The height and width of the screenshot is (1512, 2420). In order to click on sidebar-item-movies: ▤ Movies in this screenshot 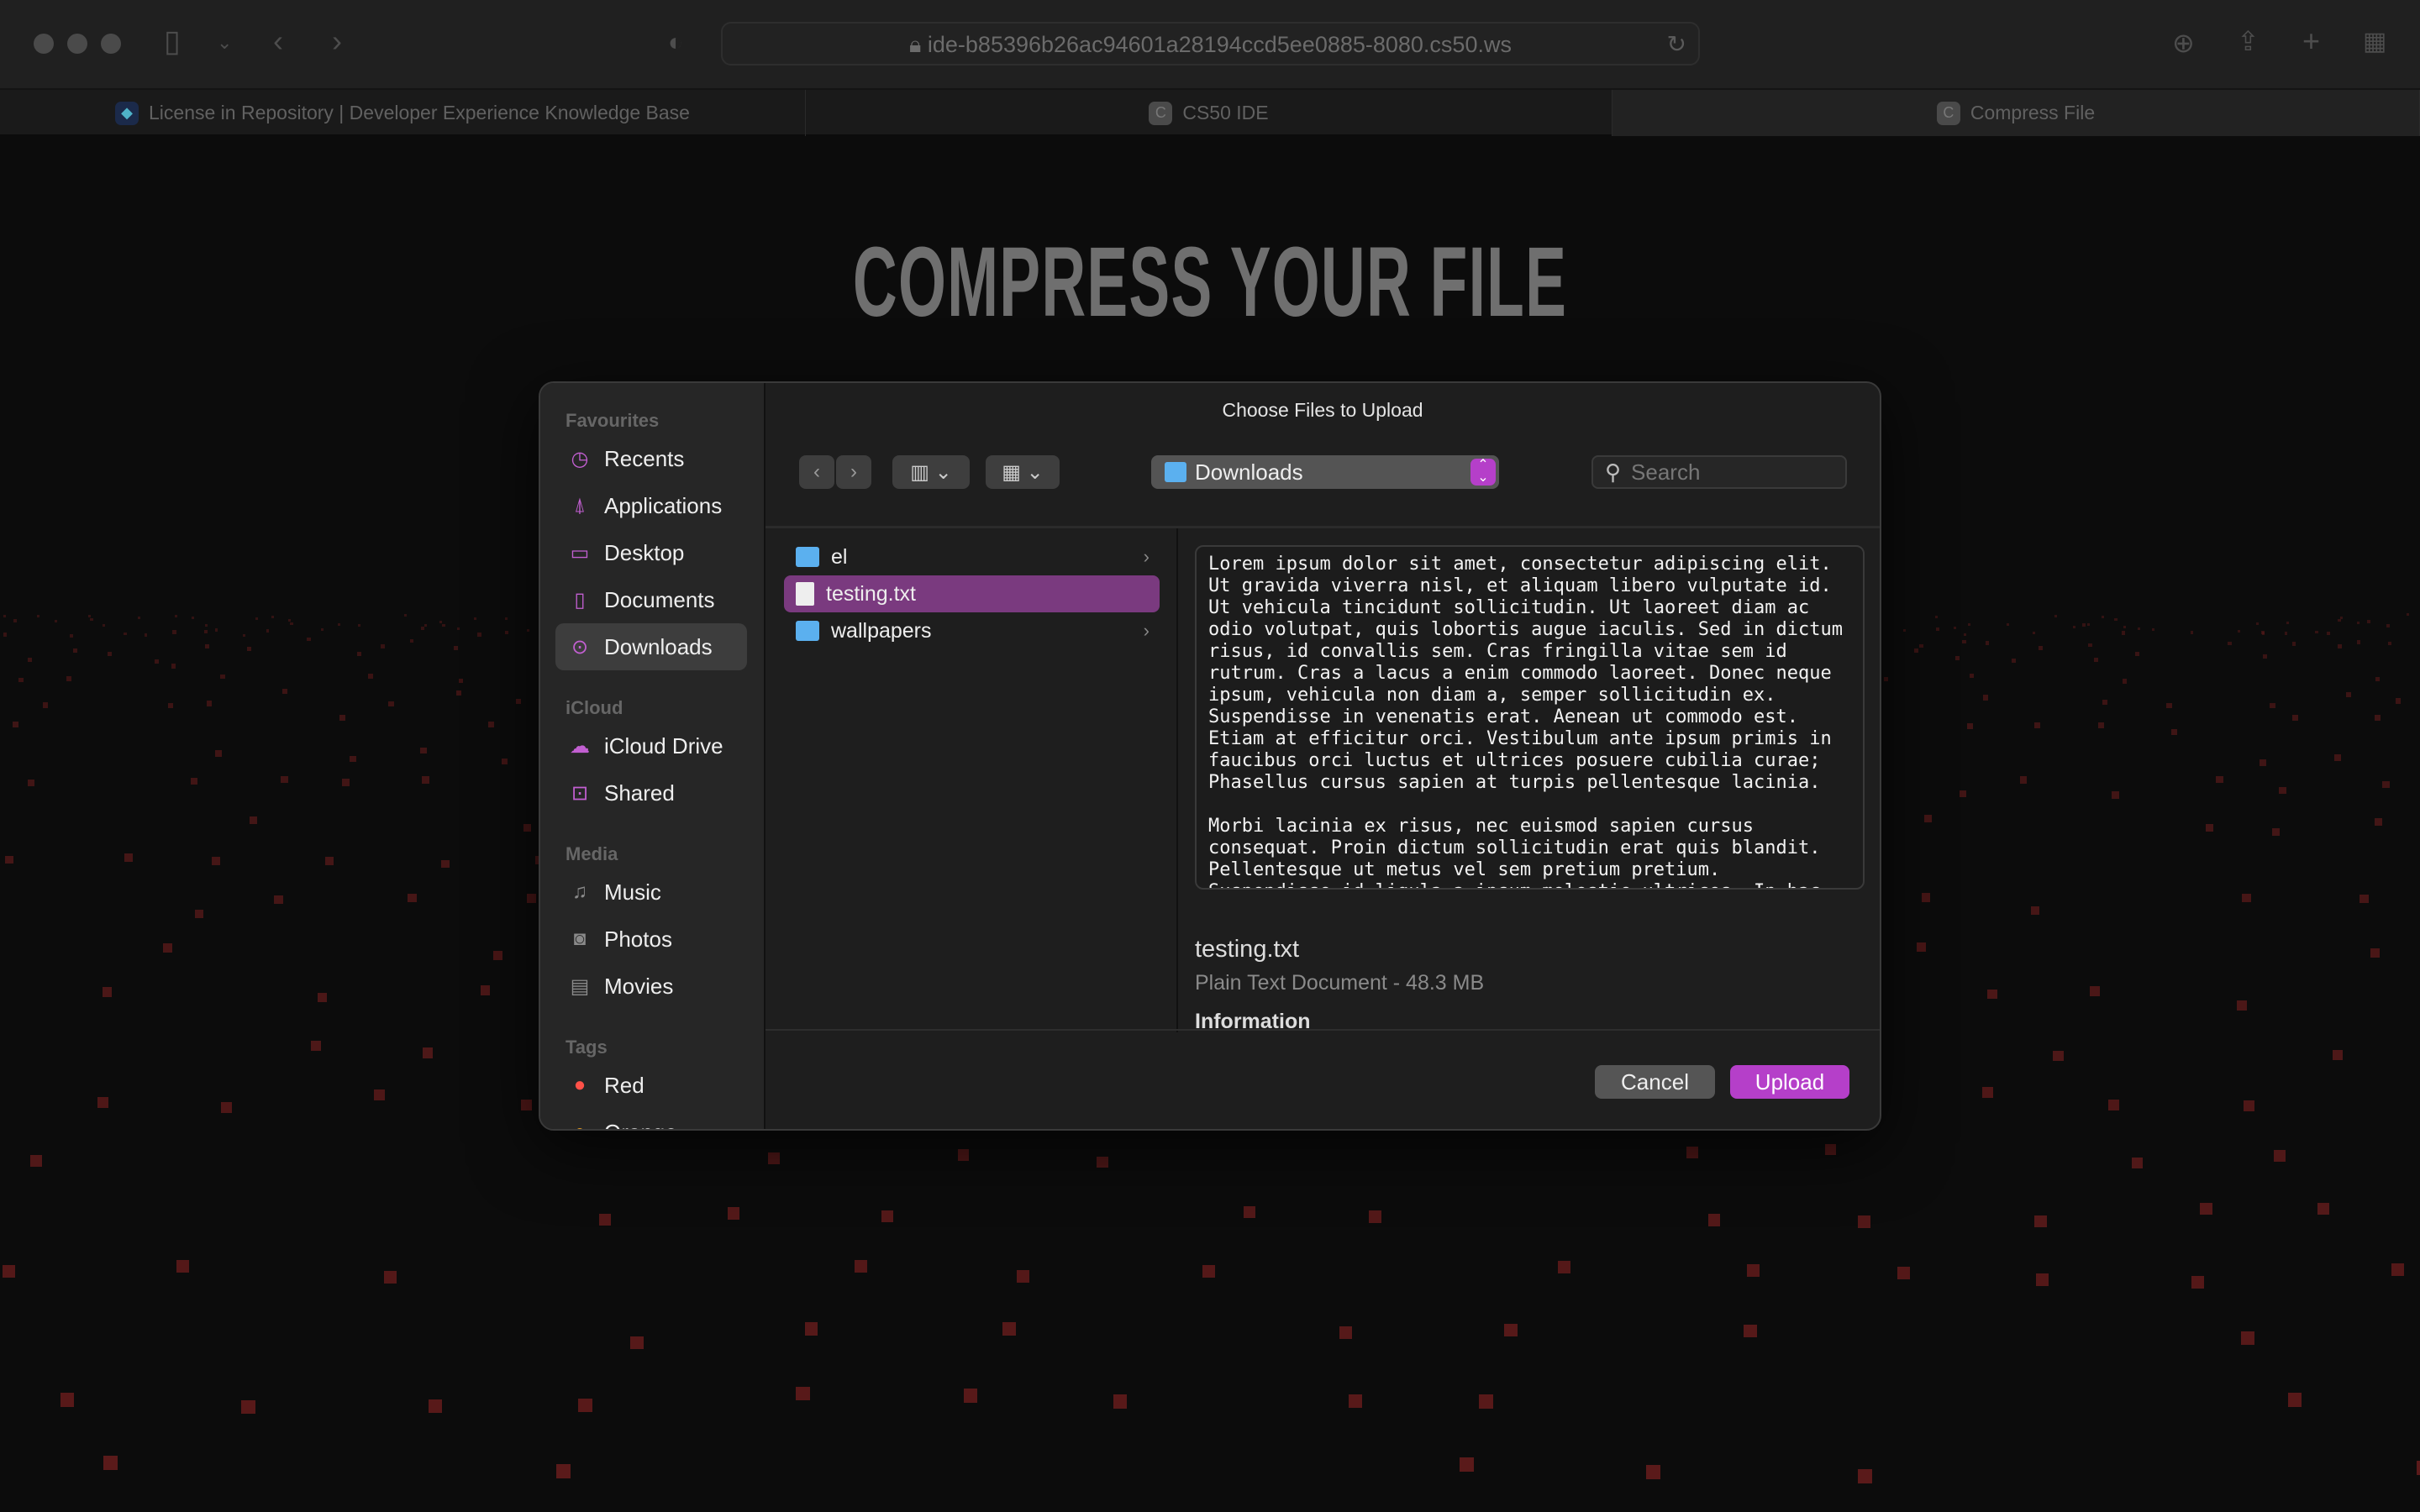, I will do `click(651, 986)`.